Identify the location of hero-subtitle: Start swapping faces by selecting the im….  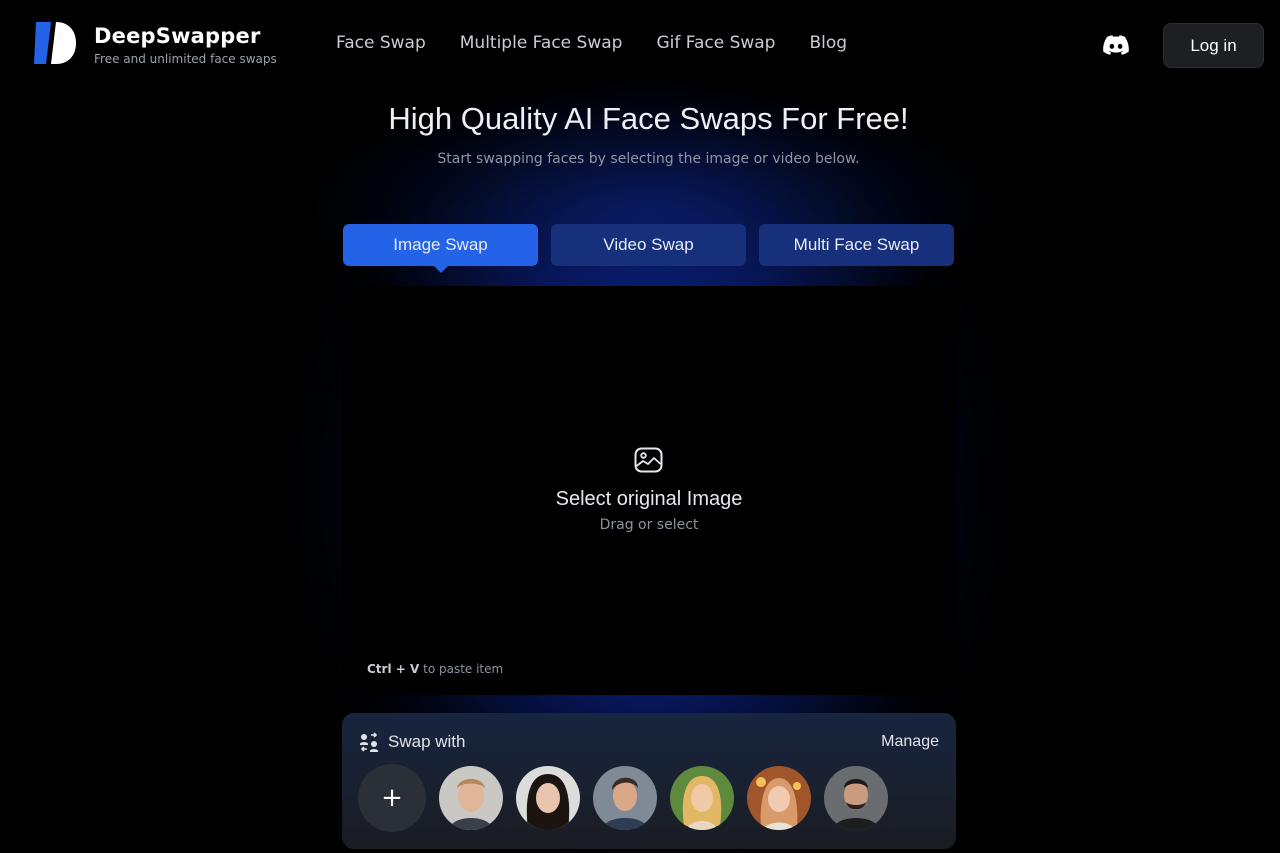
(648, 159).